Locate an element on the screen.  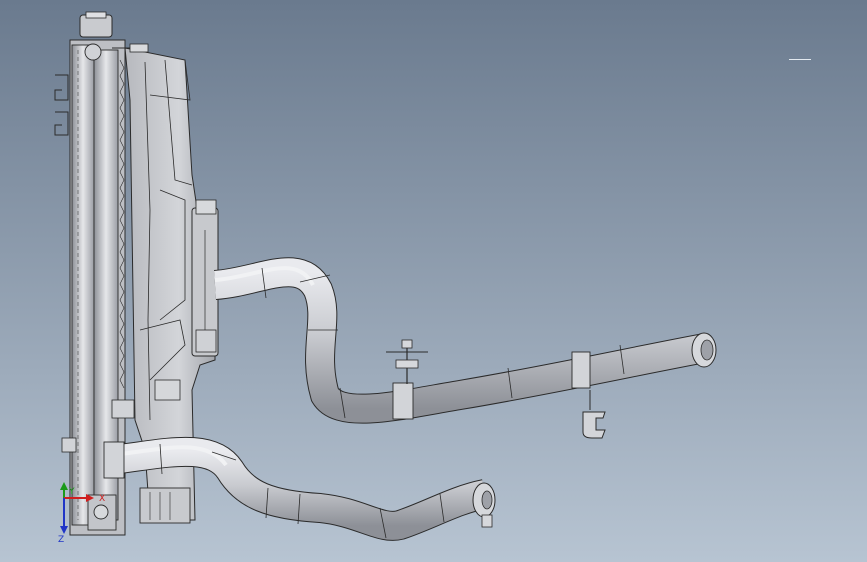
triad-y-label: Y is located at coordinates (71, 492).